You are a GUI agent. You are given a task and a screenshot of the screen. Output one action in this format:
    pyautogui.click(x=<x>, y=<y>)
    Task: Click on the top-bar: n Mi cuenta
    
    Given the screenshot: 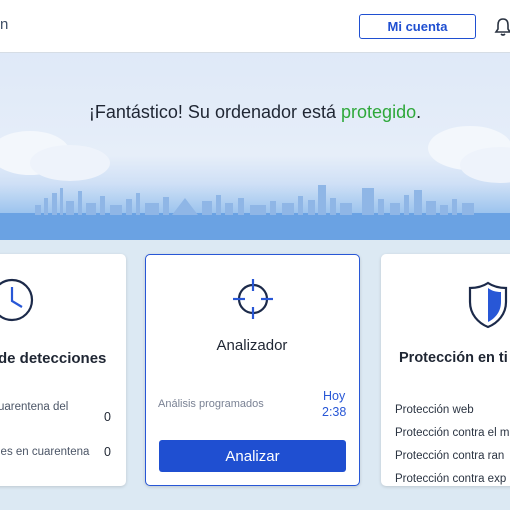 What is the action you would take?
    pyautogui.click(x=255, y=26)
    